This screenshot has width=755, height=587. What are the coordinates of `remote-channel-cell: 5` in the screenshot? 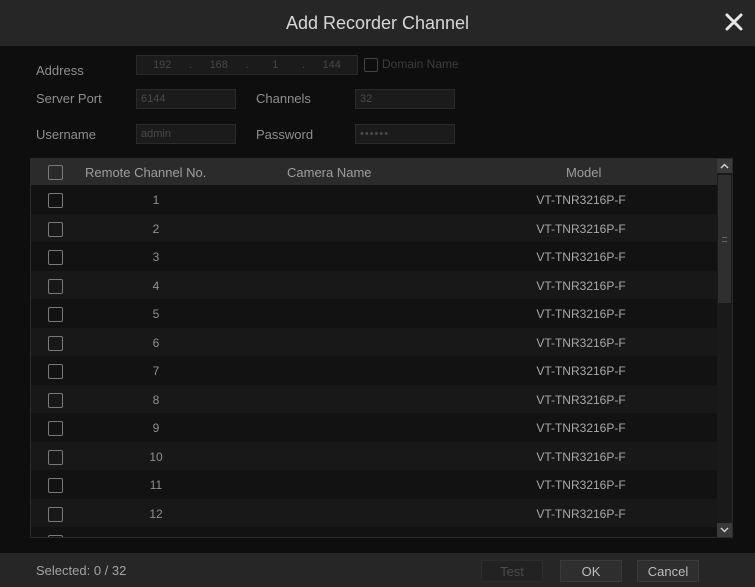 It's located at (156, 314).